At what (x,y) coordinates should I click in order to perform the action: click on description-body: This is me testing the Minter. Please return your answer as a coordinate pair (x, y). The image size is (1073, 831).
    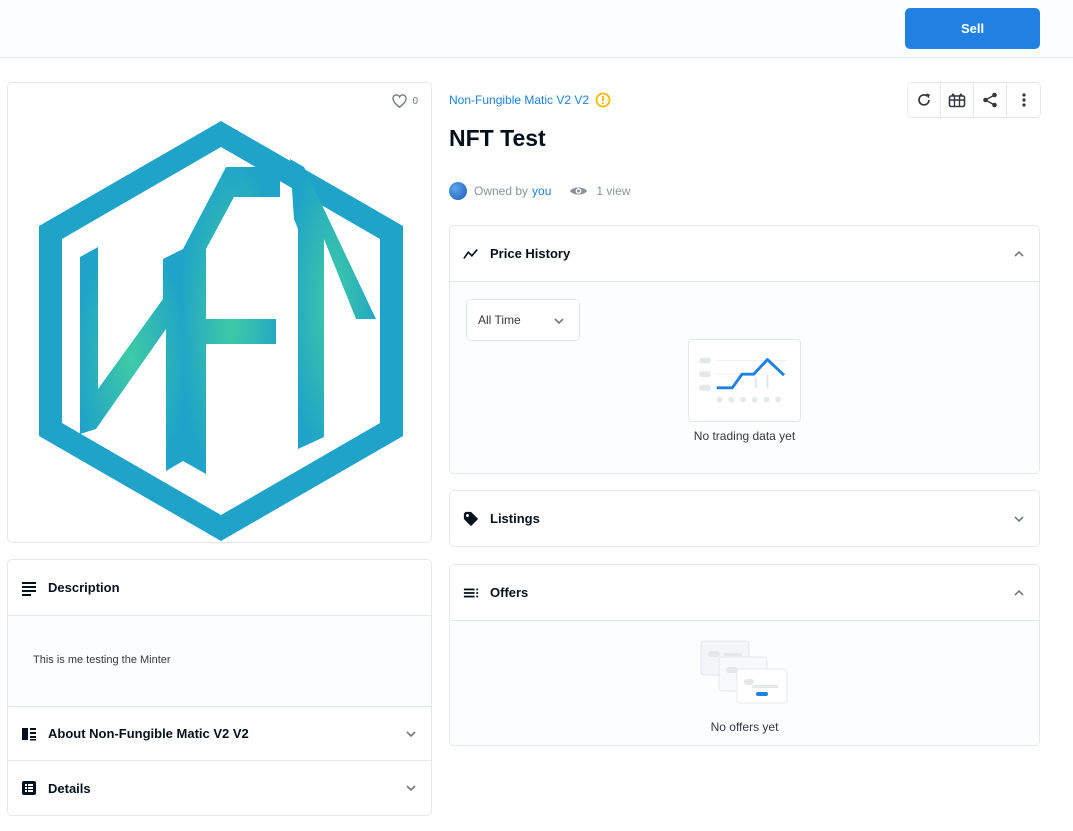
    Looking at the image, I should click on (219, 661).